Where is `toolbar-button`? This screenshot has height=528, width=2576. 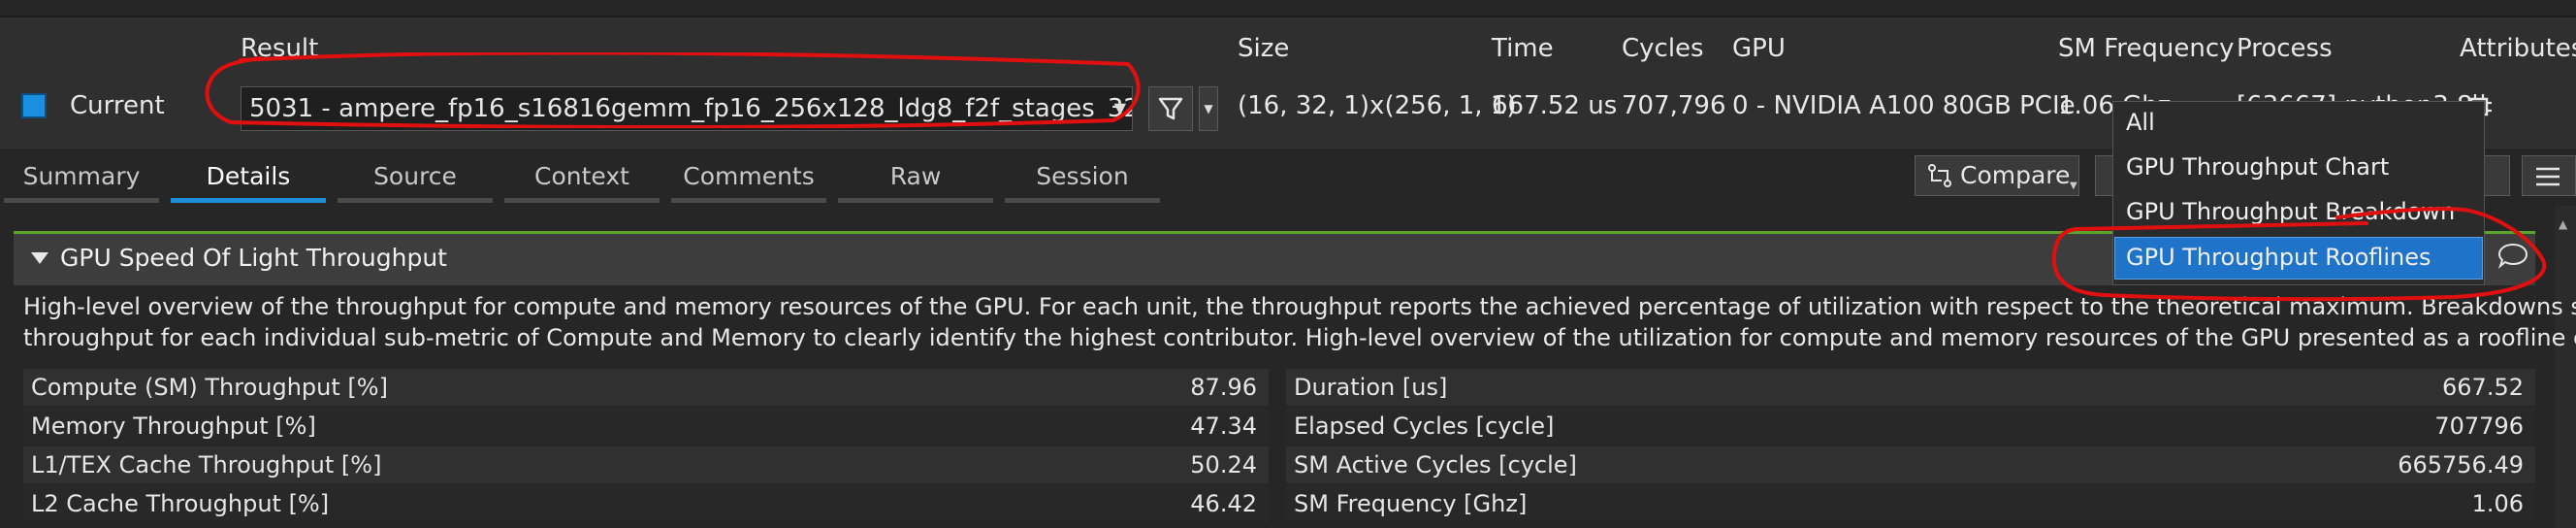 toolbar-button is located at coordinates (2104, 175).